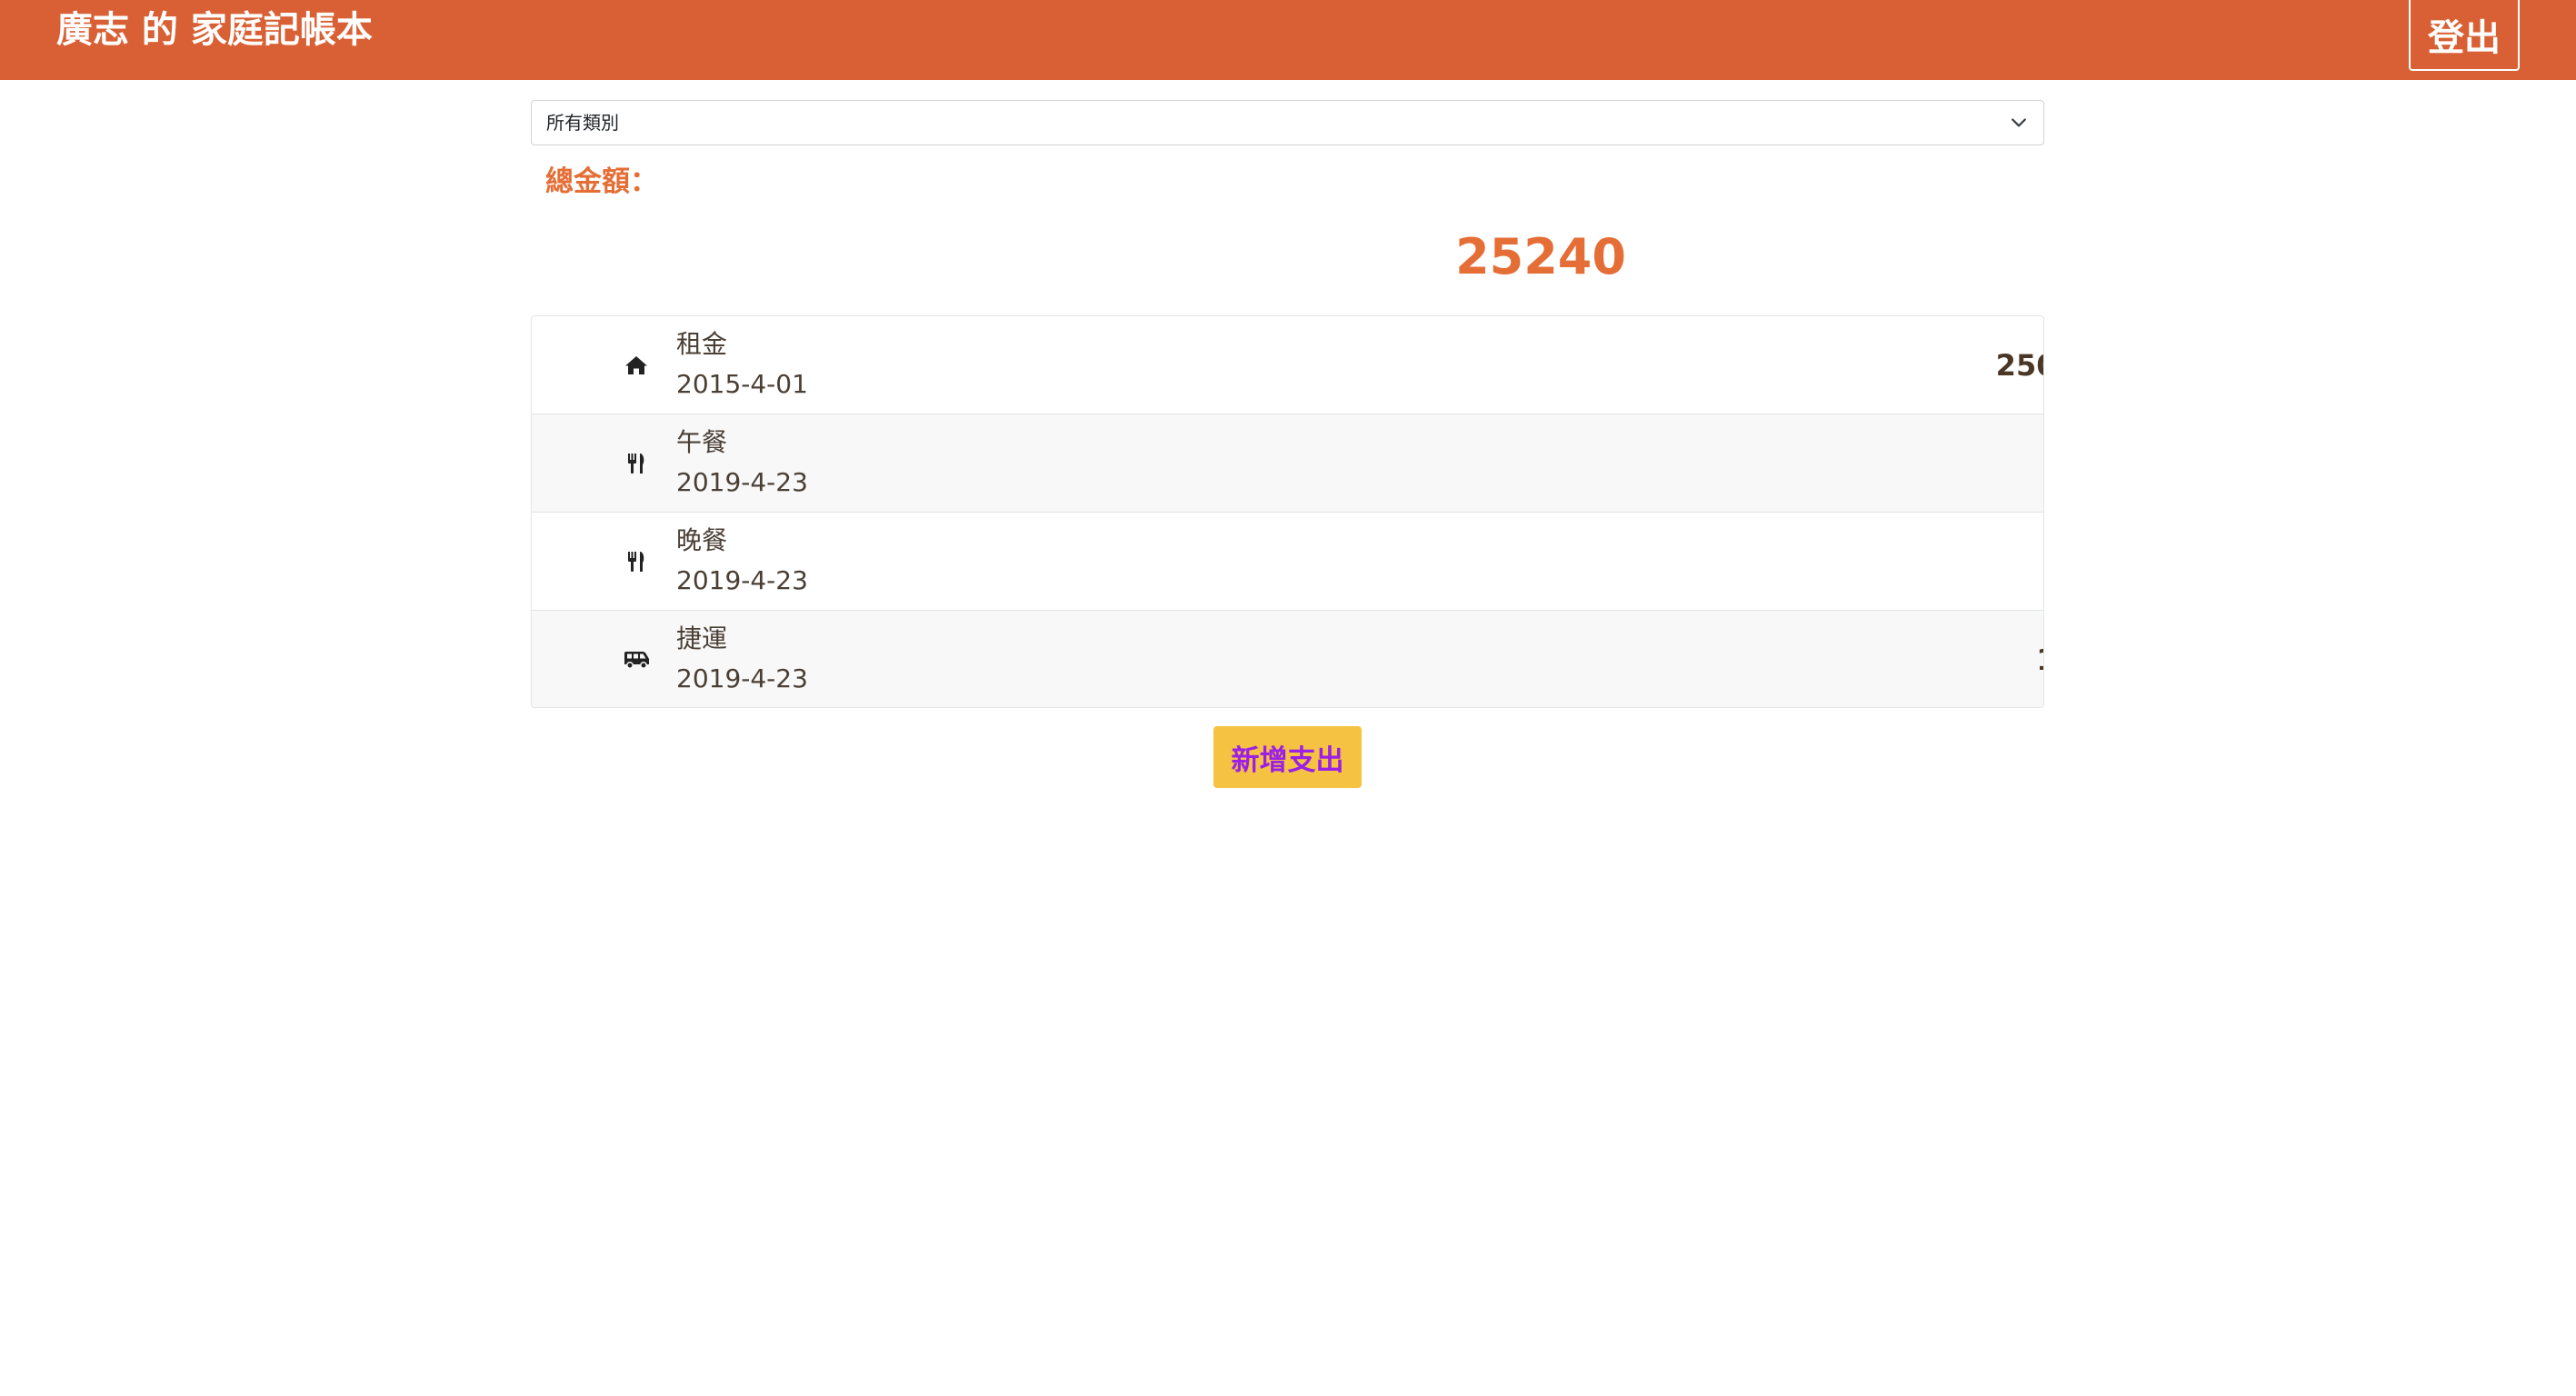  I want to click on expense-name: 捷運, so click(702, 638).